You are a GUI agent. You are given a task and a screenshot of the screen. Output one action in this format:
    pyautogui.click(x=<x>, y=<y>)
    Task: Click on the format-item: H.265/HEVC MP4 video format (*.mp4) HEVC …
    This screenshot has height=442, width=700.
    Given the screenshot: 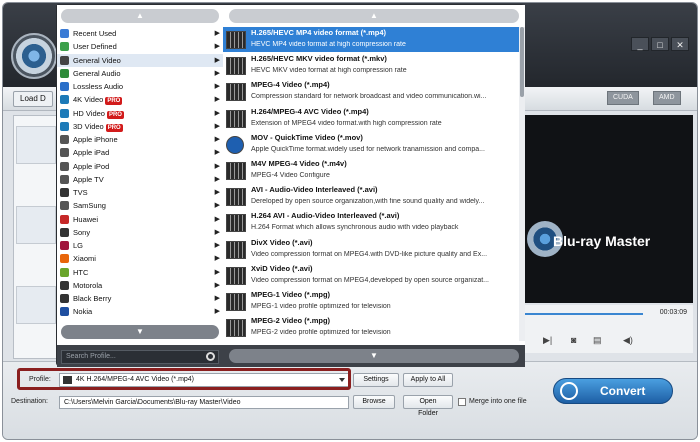 What is the action you would take?
    pyautogui.click(x=371, y=40)
    